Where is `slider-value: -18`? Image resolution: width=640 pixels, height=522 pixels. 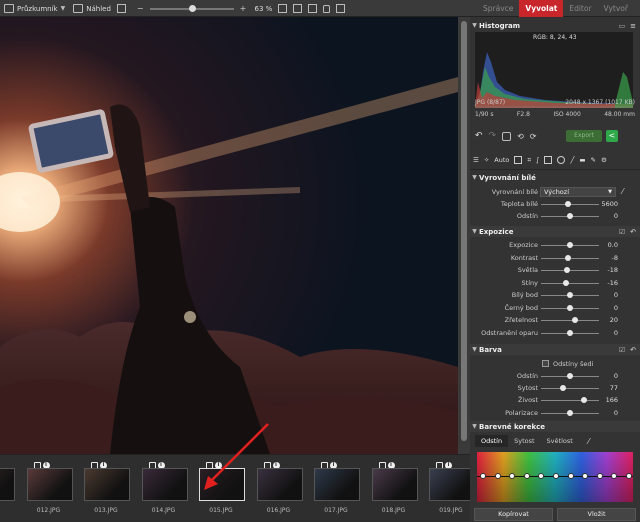
slider-value: -18 is located at coordinates (608, 270).